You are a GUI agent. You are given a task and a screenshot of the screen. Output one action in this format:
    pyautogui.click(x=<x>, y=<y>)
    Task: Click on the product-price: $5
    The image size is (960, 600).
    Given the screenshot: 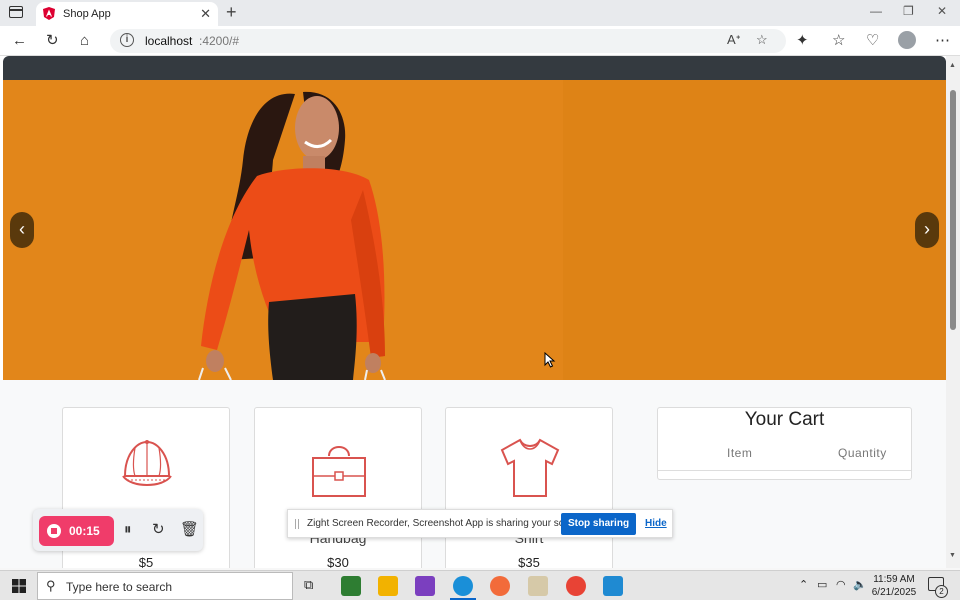 What is the action you would take?
    pyautogui.click(x=146, y=561)
    